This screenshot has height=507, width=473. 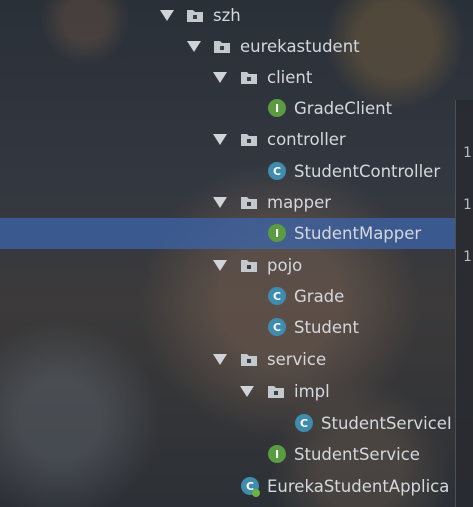 What do you see at coordinates (386, 423) in the screenshot?
I see `tree-node-label: StudentServiceI` at bounding box center [386, 423].